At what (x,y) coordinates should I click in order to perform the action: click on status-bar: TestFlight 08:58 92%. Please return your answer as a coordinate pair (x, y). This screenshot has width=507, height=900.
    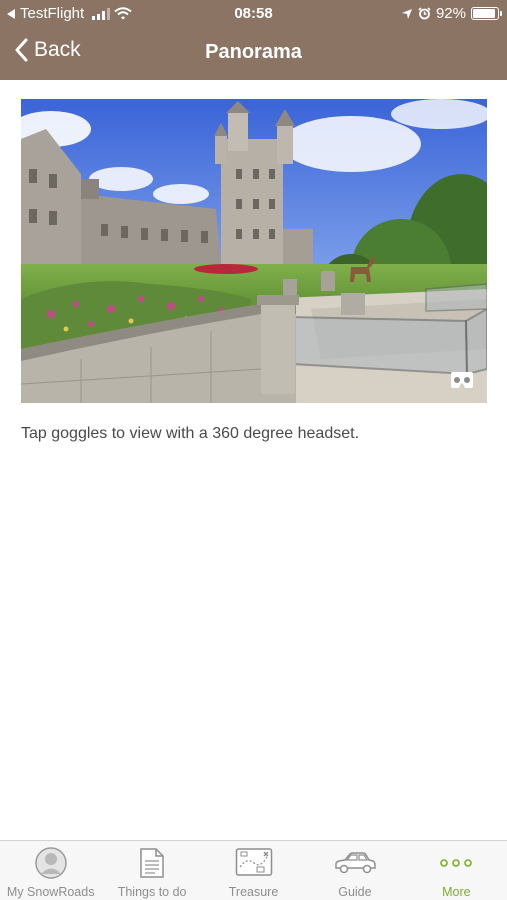
    Looking at the image, I should click on (253, 14).